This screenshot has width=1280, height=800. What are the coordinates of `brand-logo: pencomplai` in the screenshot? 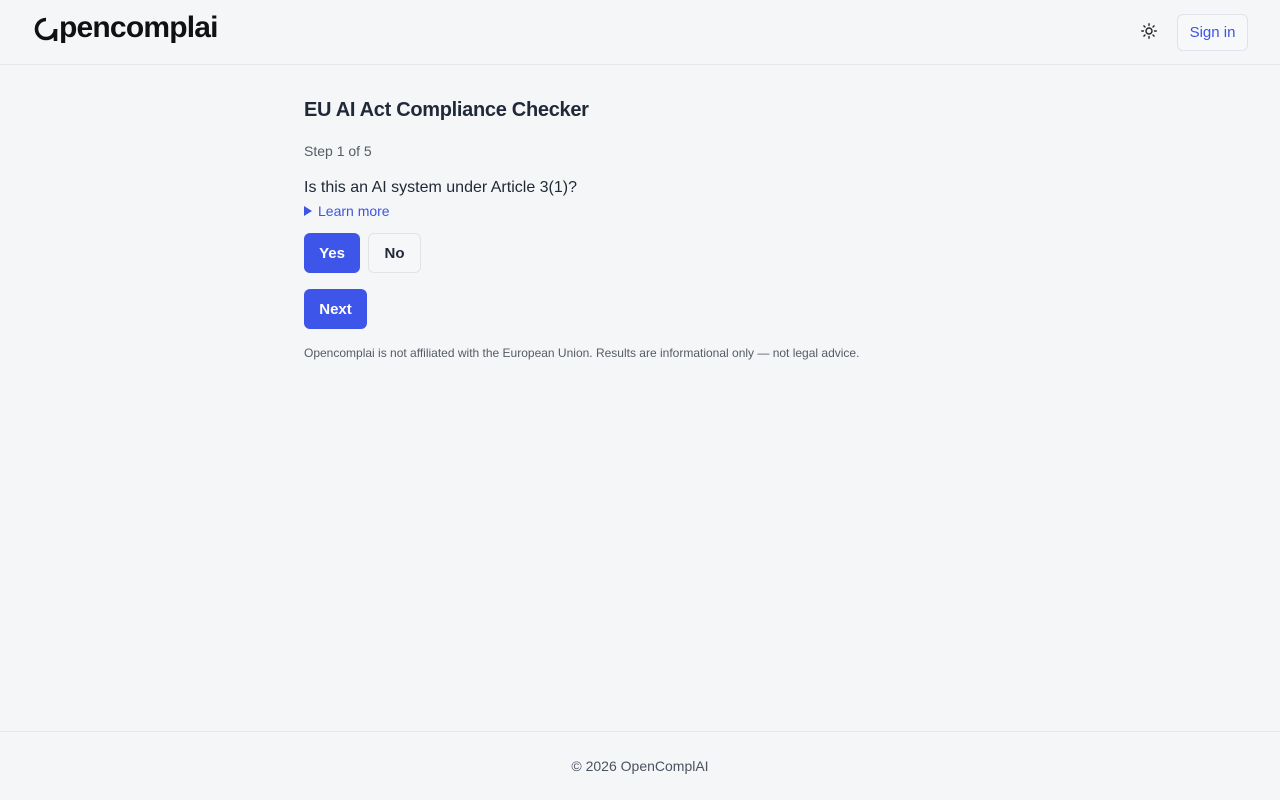 It's located at (126, 28).